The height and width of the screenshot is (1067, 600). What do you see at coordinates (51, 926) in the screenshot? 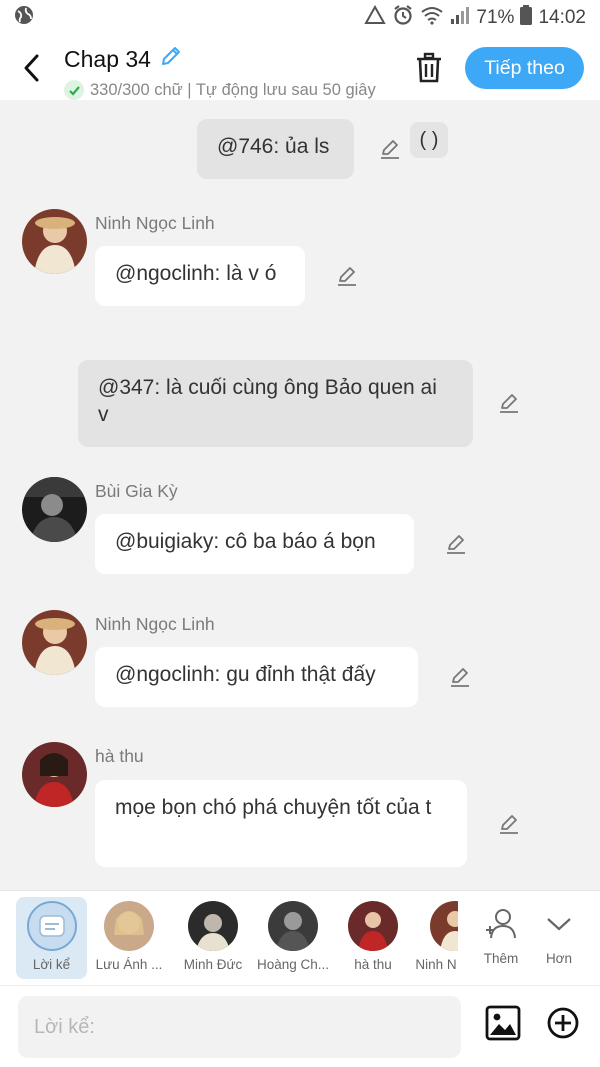
I see `narration-icon` at bounding box center [51, 926].